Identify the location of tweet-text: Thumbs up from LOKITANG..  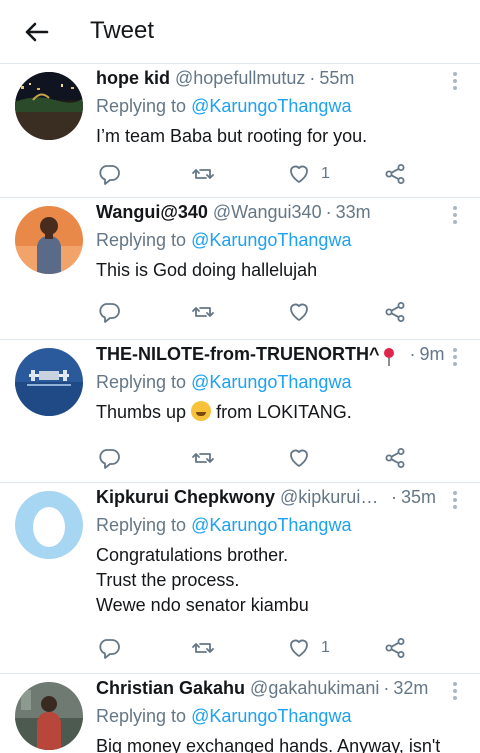
(224, 412).